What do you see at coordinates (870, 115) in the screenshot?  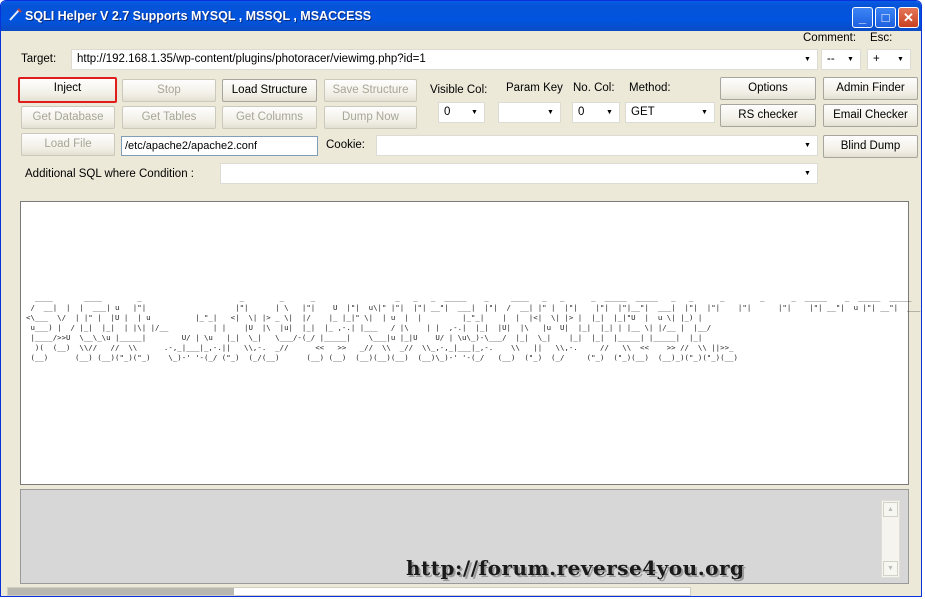 I see `email-checker-button: Email Checker` at bounding box center [870, 115].